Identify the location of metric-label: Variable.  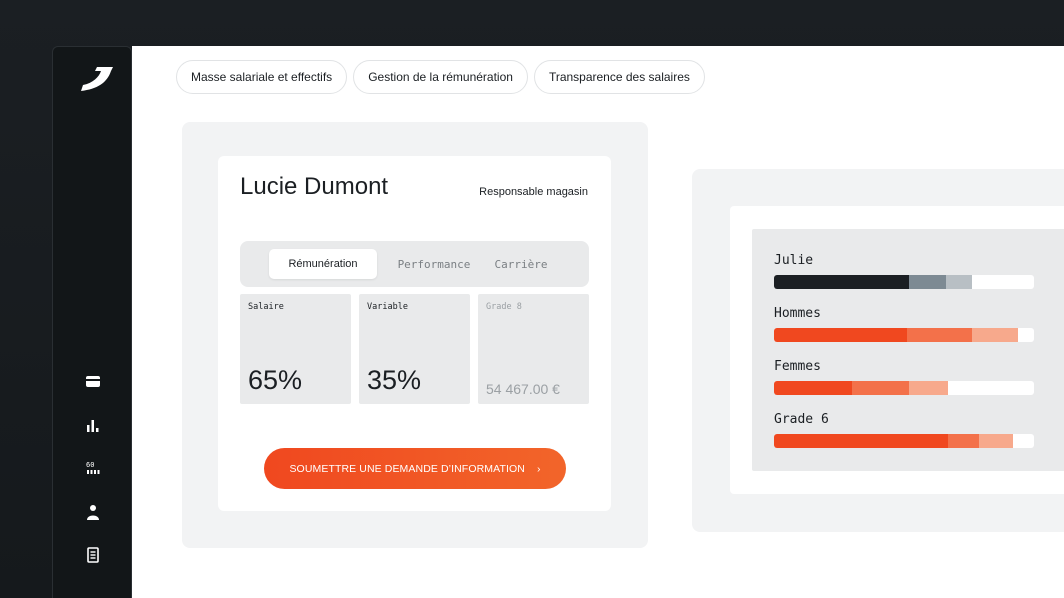
(387, 307).